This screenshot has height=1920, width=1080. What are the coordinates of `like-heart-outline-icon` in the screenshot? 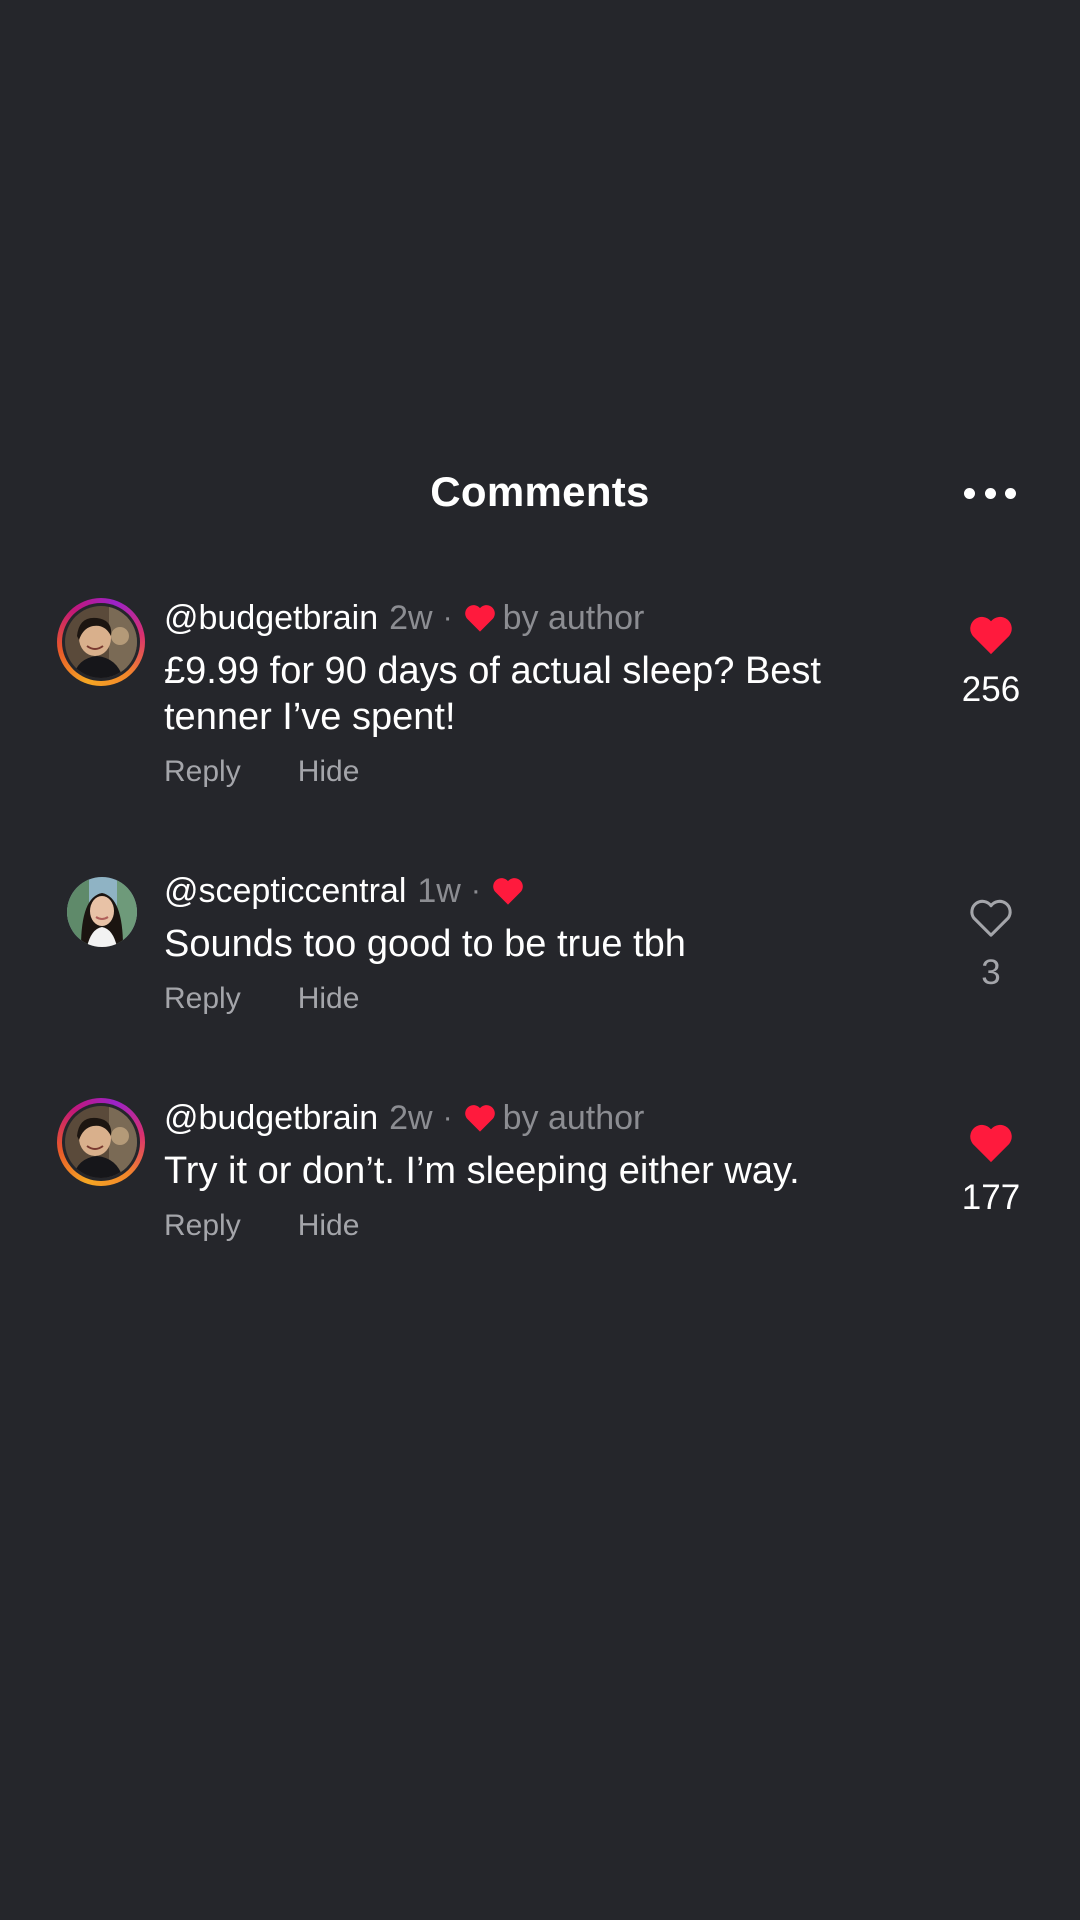 It's located at (991, 918).